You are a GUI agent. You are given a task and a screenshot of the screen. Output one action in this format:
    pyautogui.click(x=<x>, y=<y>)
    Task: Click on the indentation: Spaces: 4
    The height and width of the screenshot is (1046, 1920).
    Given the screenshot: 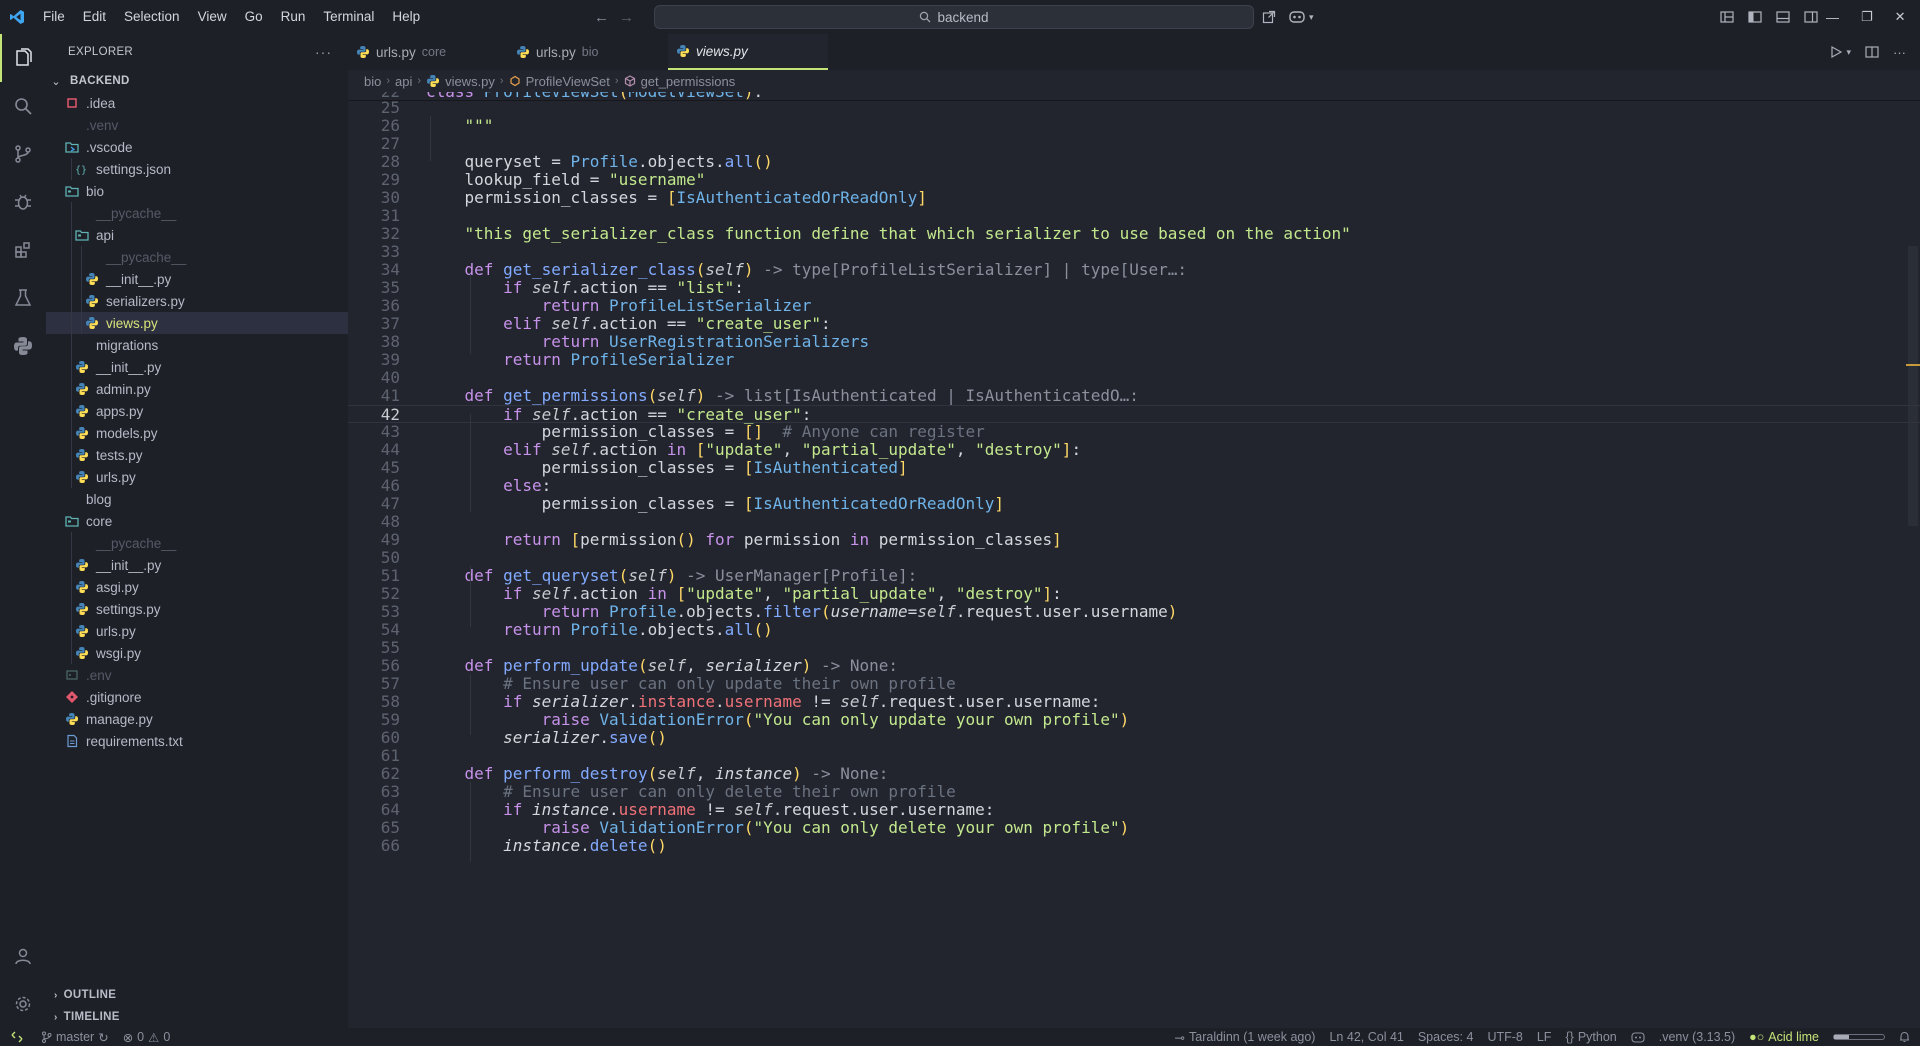 What is the action you would take?
    pyautogui.click(x=1446, y=1037)
    